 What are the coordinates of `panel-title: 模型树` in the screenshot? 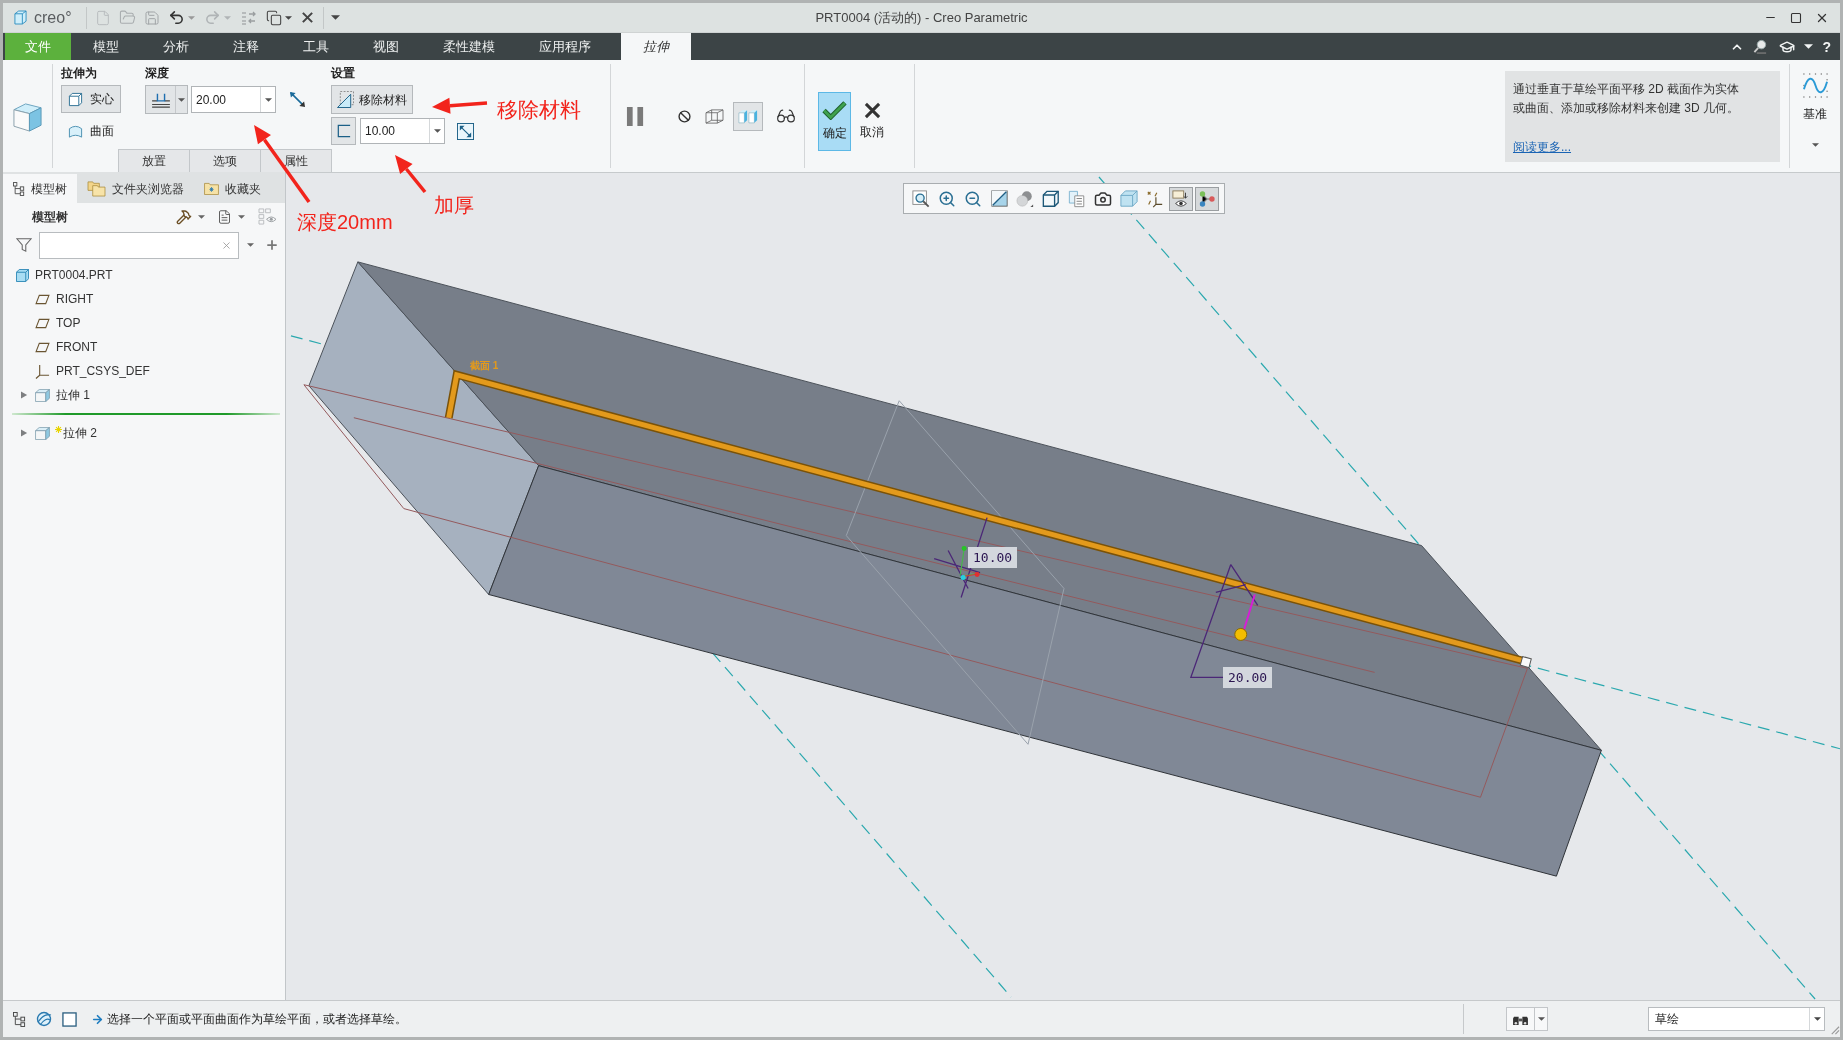 It's located at (50, 217).